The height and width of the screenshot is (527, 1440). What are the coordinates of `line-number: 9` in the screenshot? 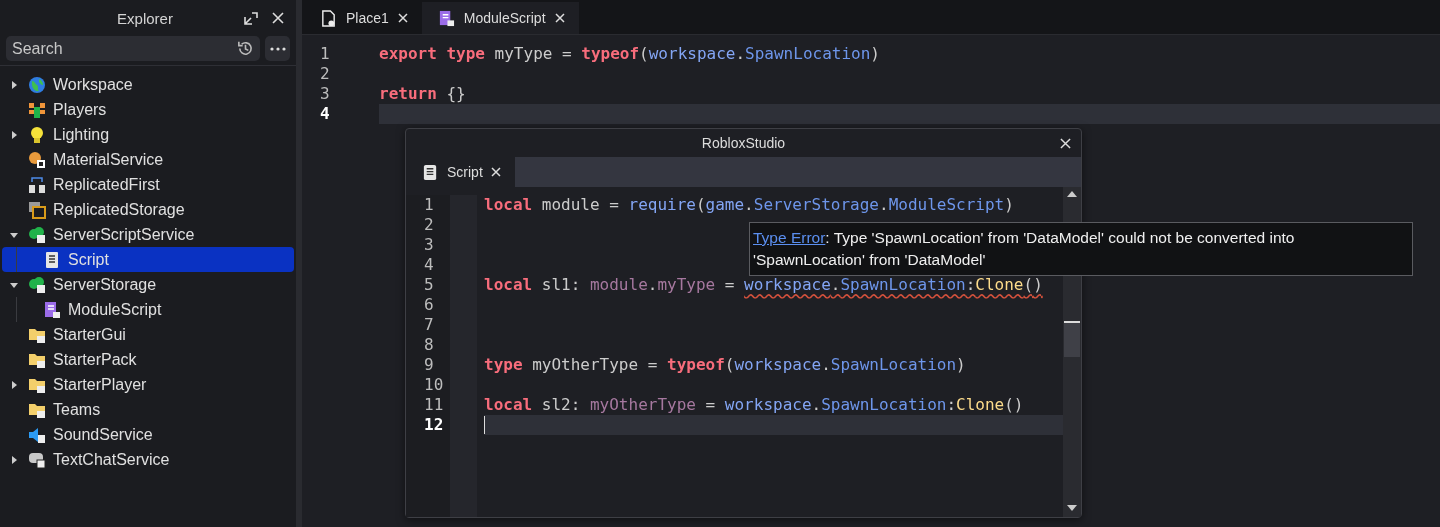 It's located at (429, 365).